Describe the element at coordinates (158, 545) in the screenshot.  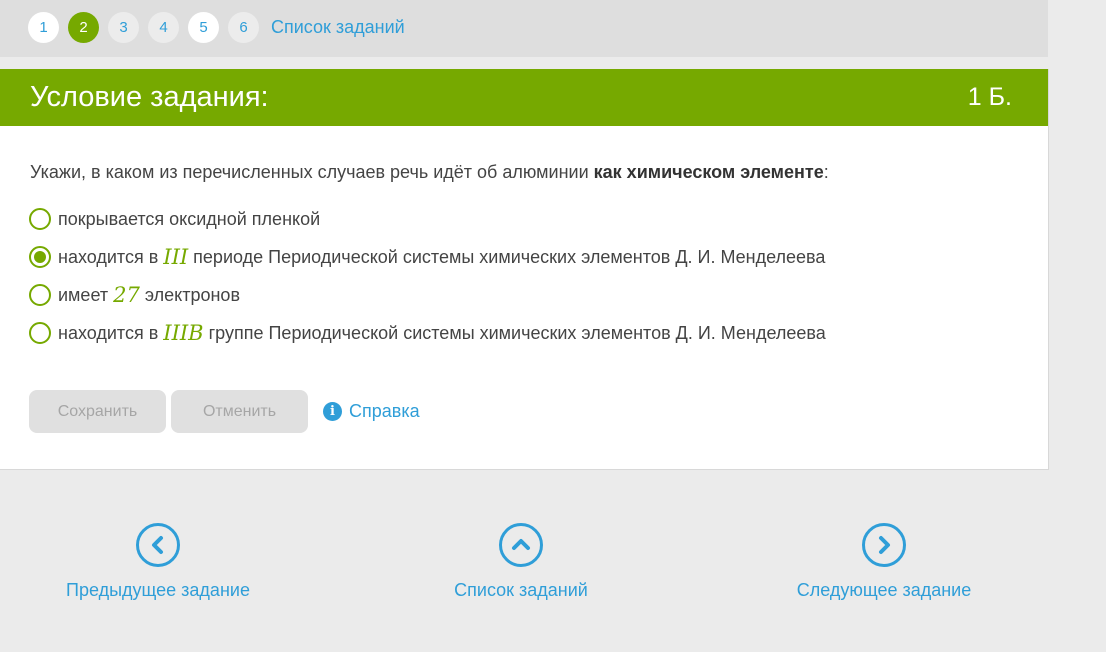
I see `chevron-left-icon` at that location.